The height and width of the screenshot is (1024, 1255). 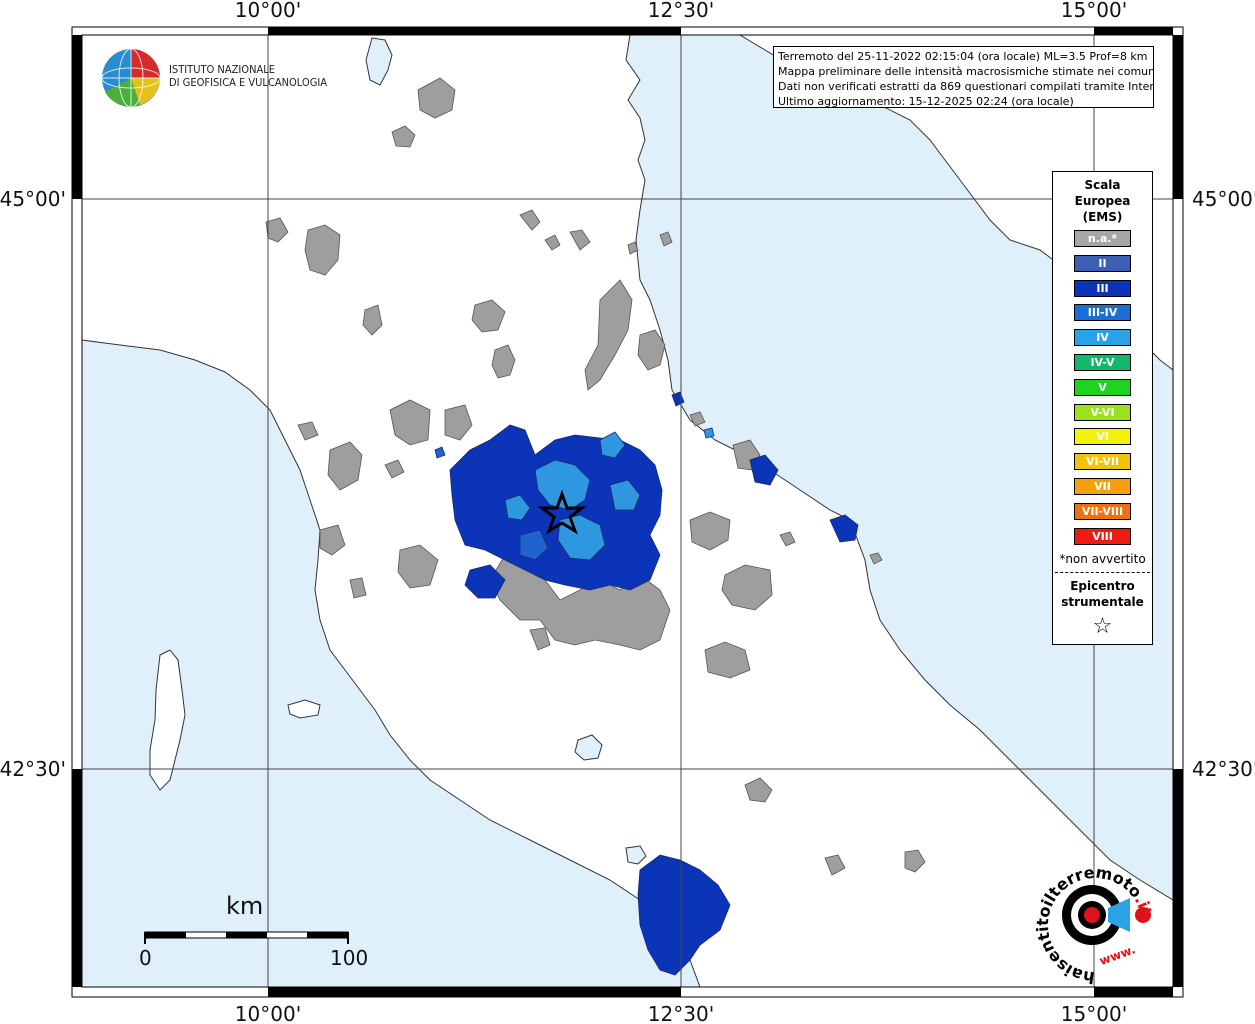 I want to click on lon-tick-bottom-3: 15°00', so click(x=1094, y=1013).